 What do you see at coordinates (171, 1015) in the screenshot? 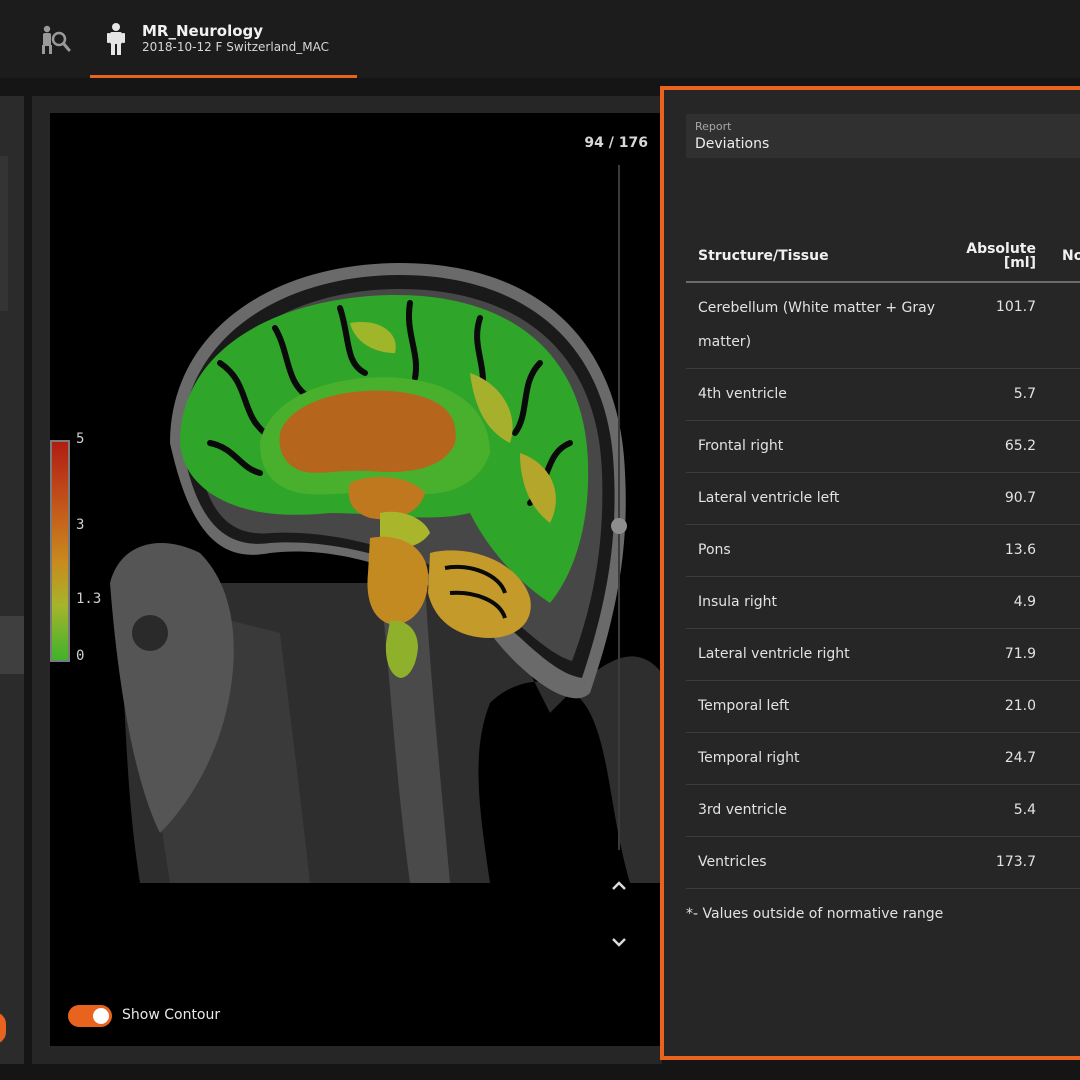
I see `show-contour-label: Show Contour` at bounding box center [171, 1015].